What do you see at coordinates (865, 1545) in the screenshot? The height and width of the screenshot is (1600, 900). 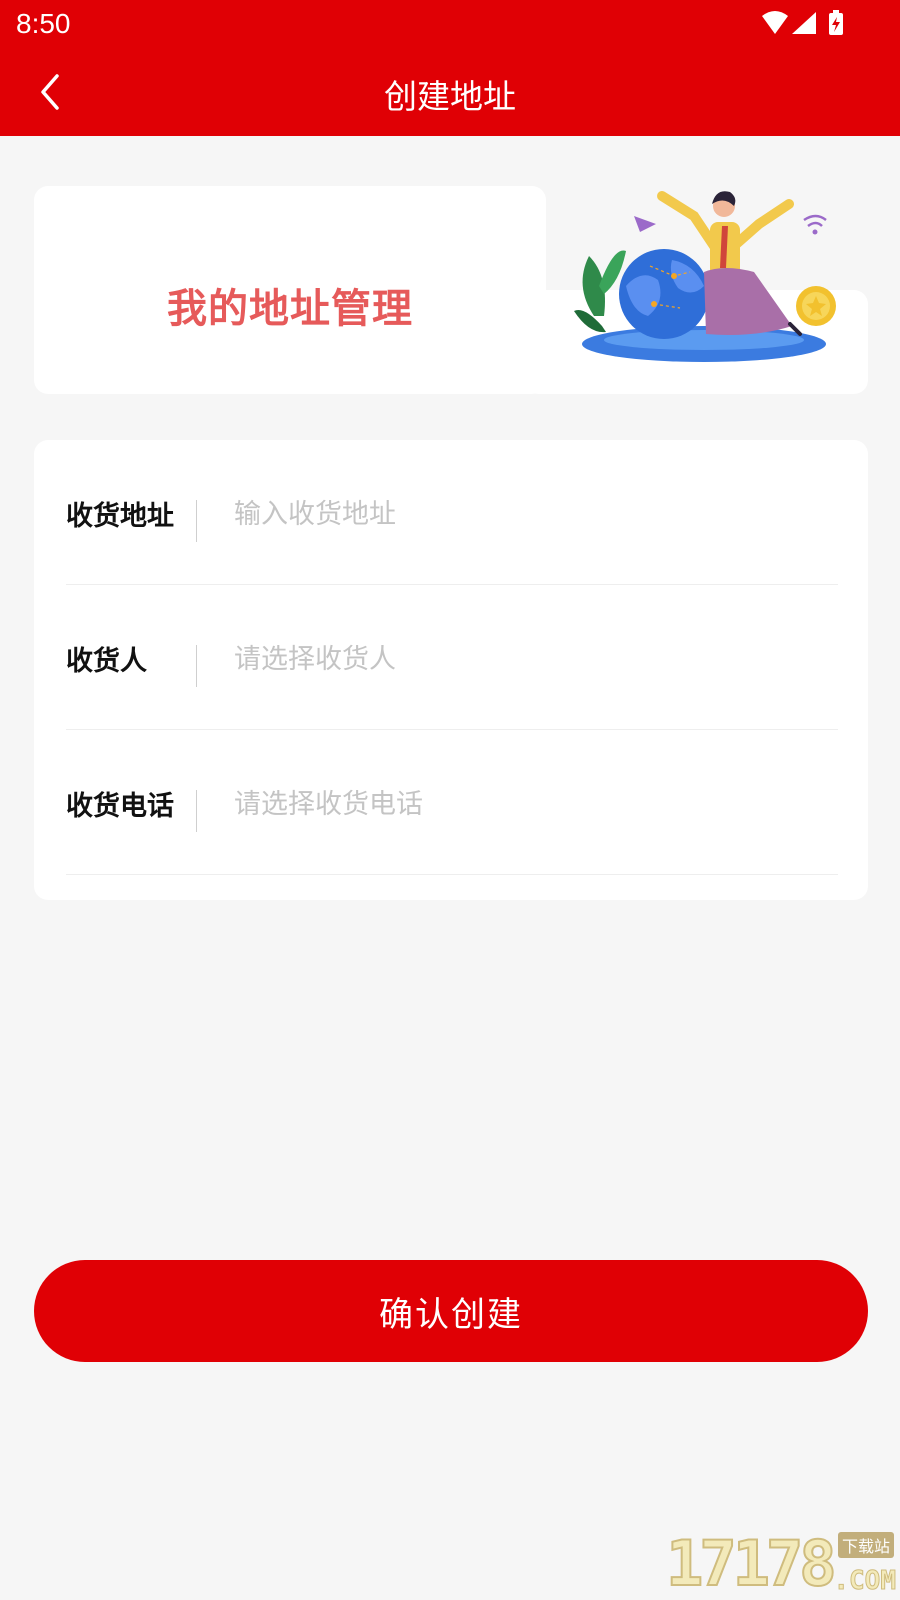 I see `watermark-tag: 下载站` at bounding box center [865, 1545].